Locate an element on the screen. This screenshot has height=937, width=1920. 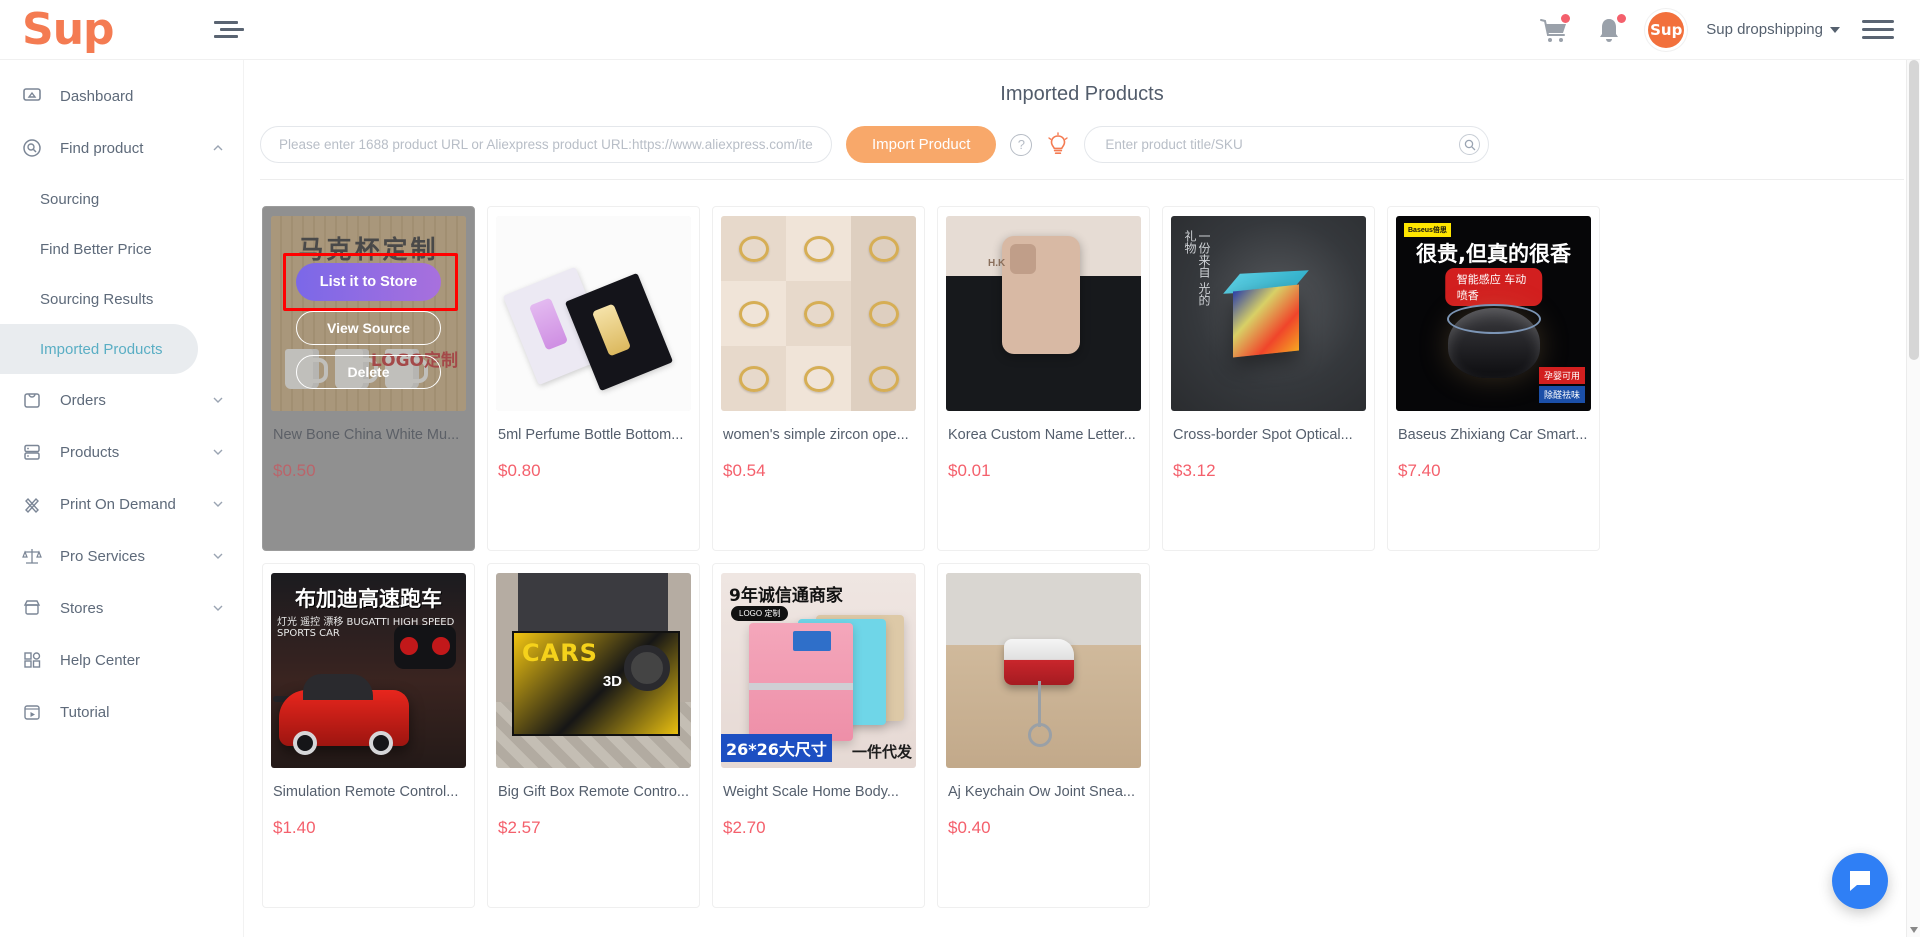
sidebar-item-tutorial: Tutorial is located at coordinates (121, 712).